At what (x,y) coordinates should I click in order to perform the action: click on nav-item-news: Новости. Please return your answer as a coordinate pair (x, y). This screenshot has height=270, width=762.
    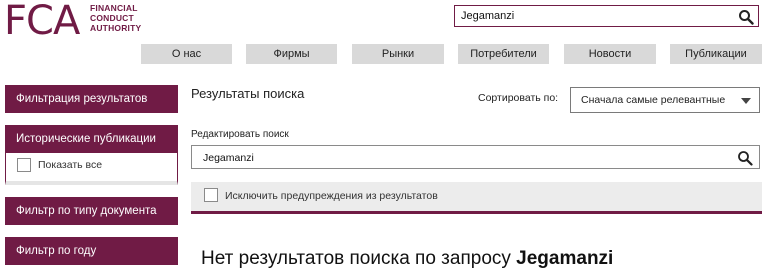
    Looking at the image, I should click on (610, 54).